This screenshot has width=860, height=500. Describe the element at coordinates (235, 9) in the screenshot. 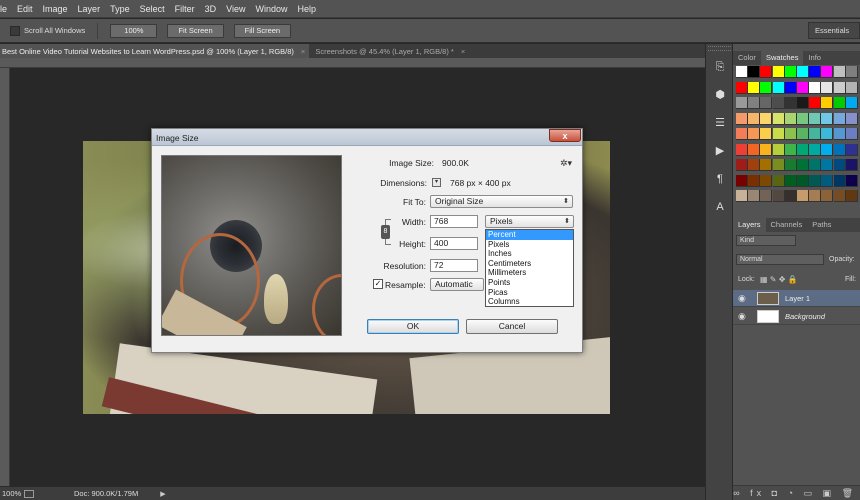

I see `menu-view: View` at that location.